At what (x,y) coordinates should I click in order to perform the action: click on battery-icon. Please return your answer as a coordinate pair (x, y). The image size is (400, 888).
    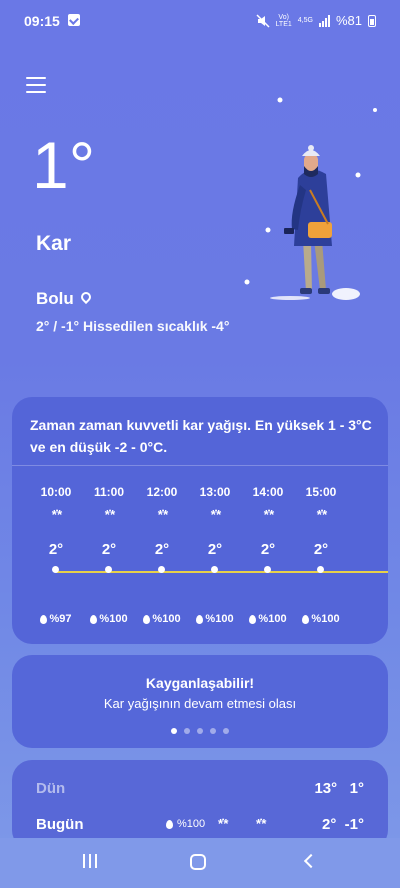
    Looking at the image, I should click on (372, 20).